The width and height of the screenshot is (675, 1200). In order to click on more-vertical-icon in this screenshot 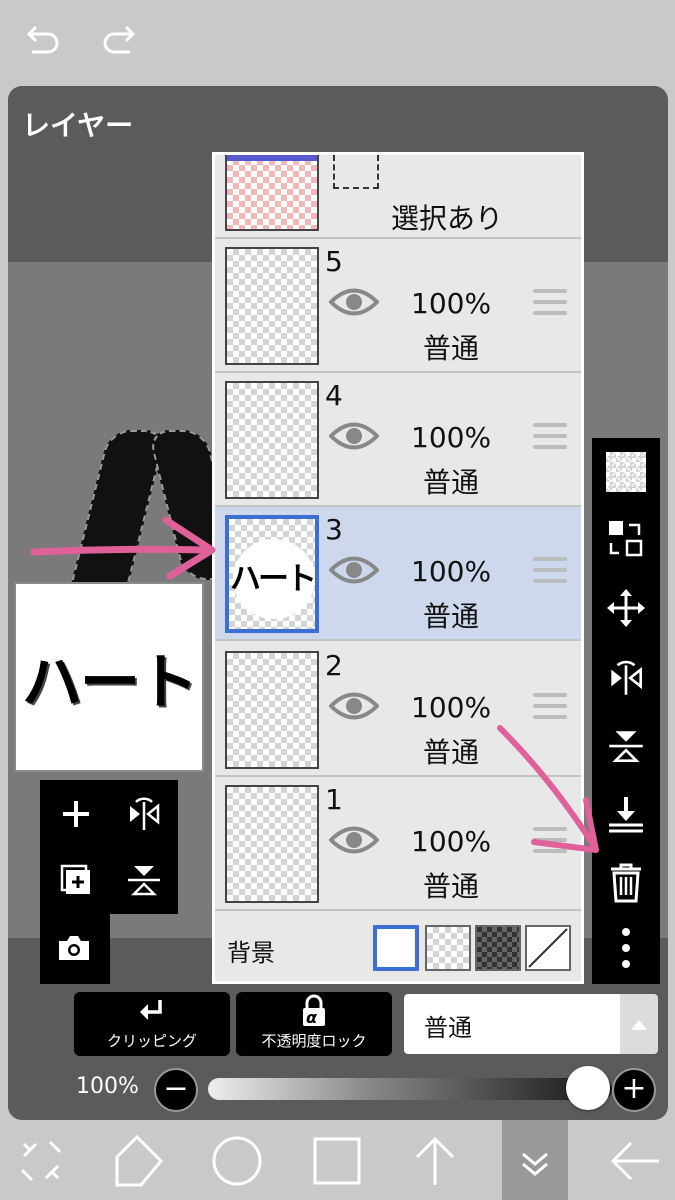, I will do `click(626, 948)`.